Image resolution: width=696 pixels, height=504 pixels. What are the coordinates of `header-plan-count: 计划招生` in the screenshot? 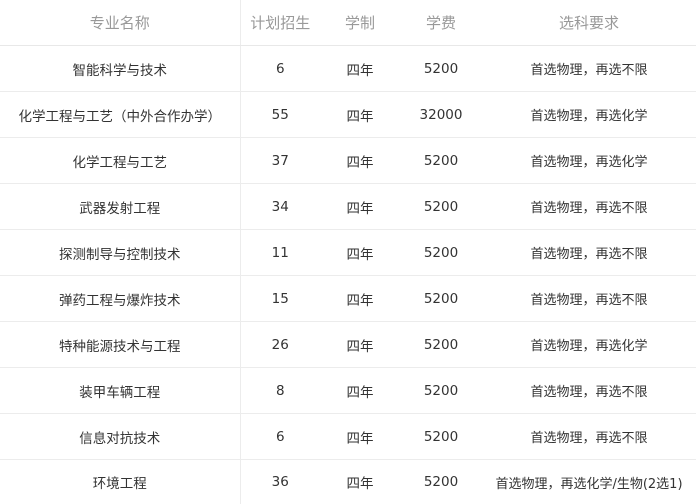 It's located at (280, 23).